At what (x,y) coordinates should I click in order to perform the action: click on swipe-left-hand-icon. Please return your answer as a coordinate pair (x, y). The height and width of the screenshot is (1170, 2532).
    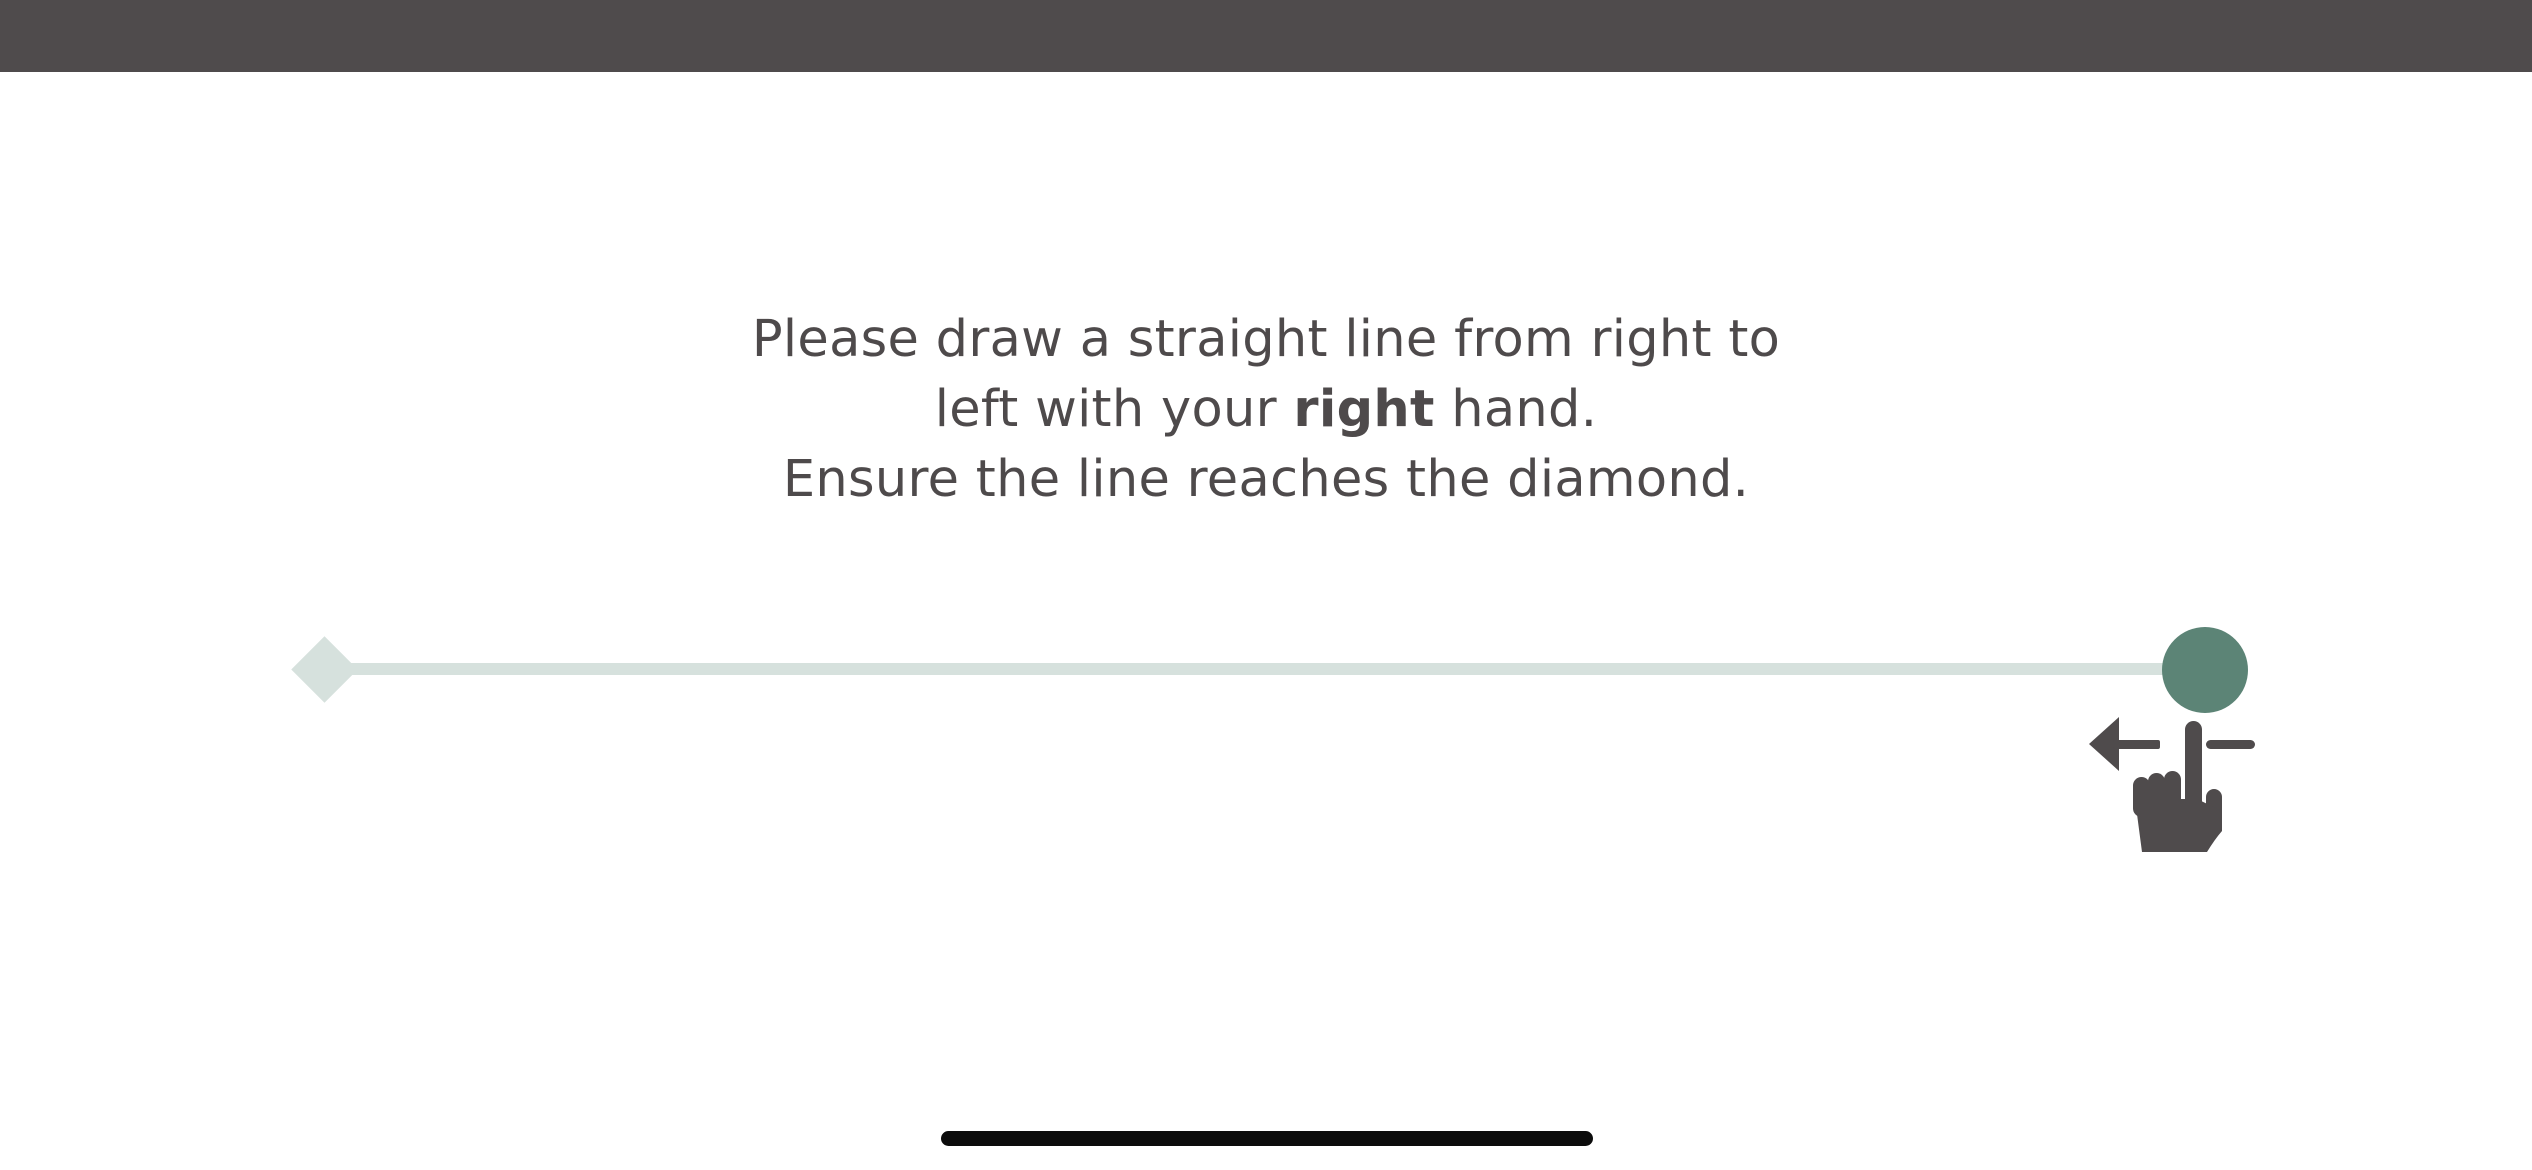
    Looking at the image, I should click on (2172, 784).